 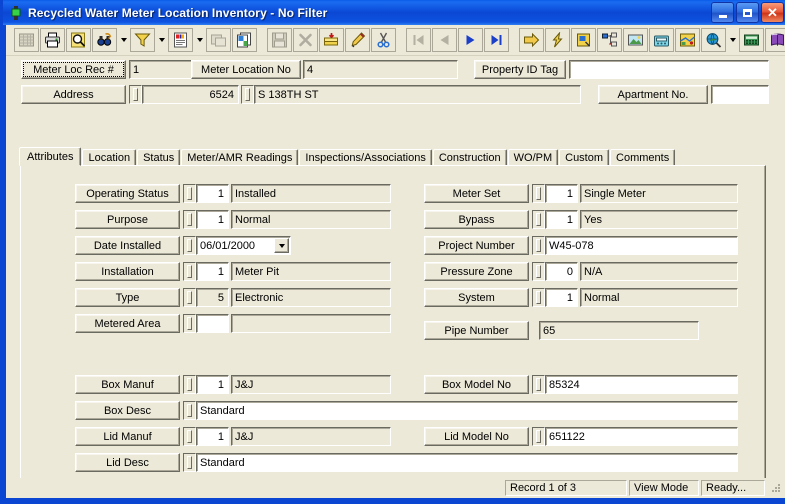 I want to click on installation-spinner, so click(x=189, y=271).